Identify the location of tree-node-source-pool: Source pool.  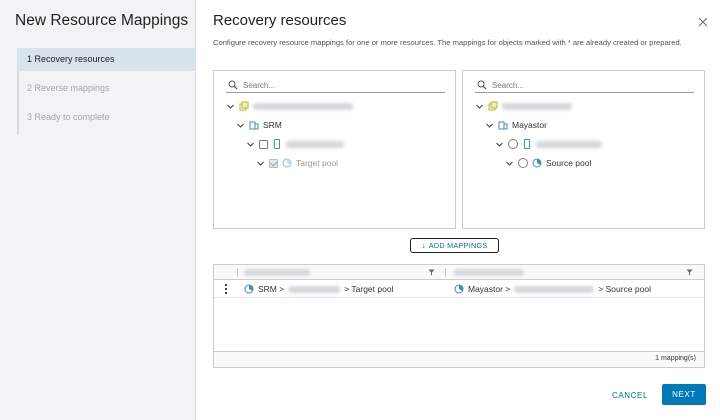
(548, 163).